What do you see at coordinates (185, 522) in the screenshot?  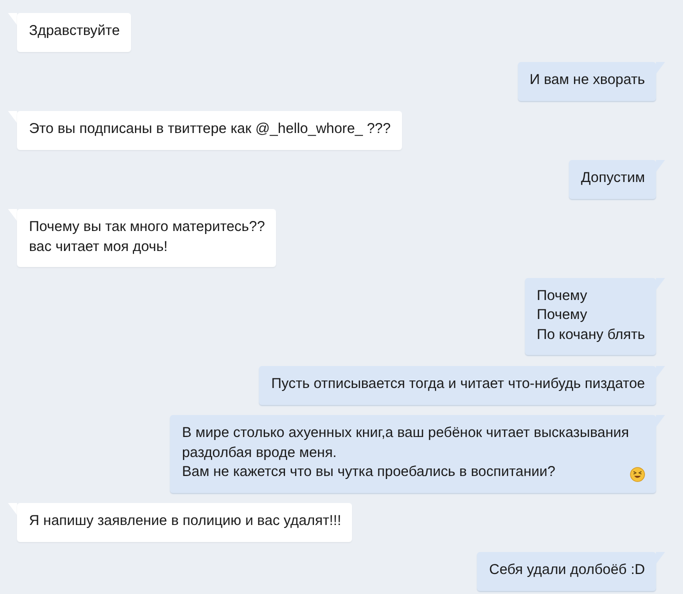 I see `message-text: Я напишу заявление в полицию и вас удалят!!!` at bounding box center [185, 522].